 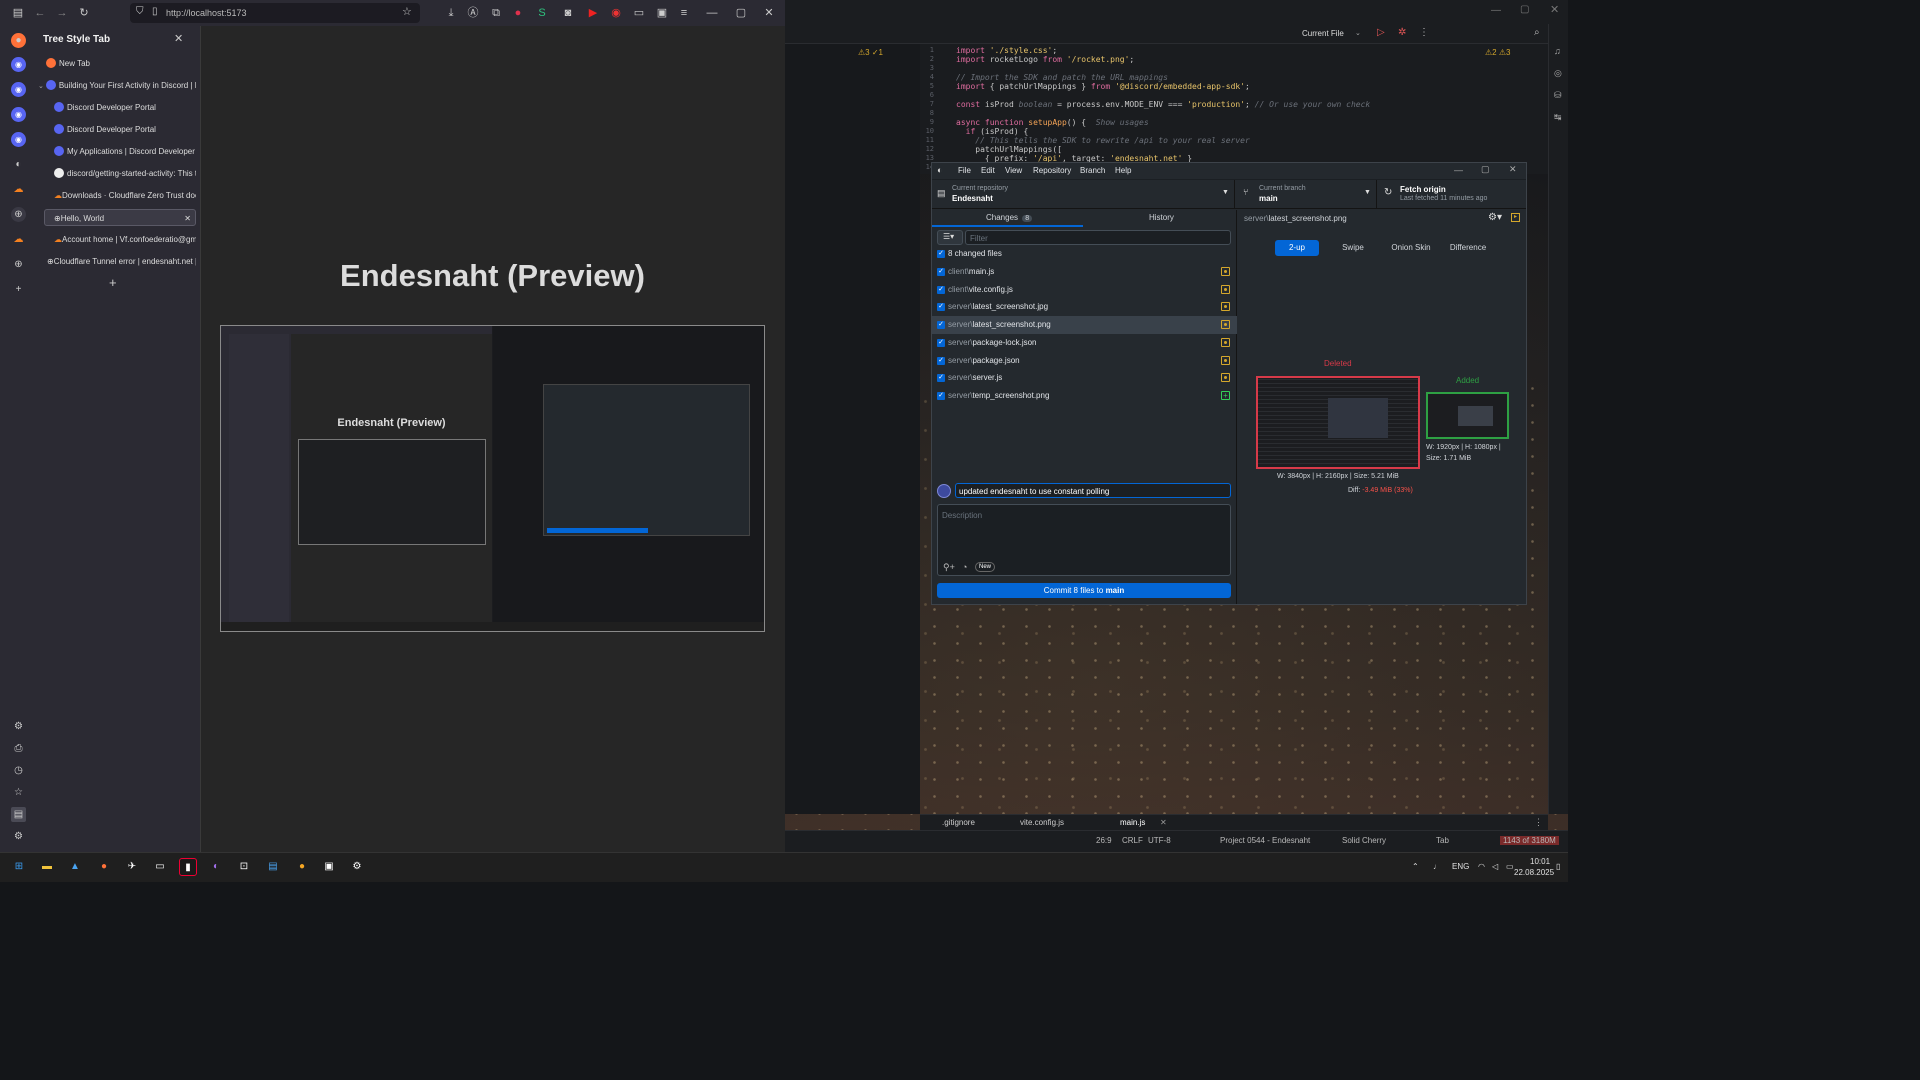 What do you see at coordinates (1123, 170) in the screenshot?
I see `menu-help: Help` at bounding box center [1123, 170].